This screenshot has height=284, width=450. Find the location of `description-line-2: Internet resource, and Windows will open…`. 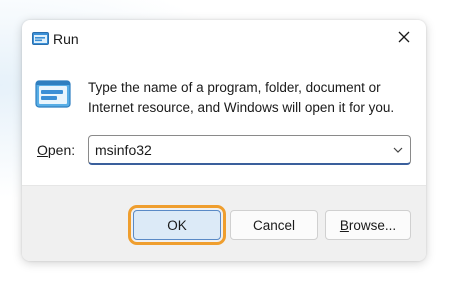

description-line-2: Internet resource, and Windows will open… is located at coordinates (241, 107).